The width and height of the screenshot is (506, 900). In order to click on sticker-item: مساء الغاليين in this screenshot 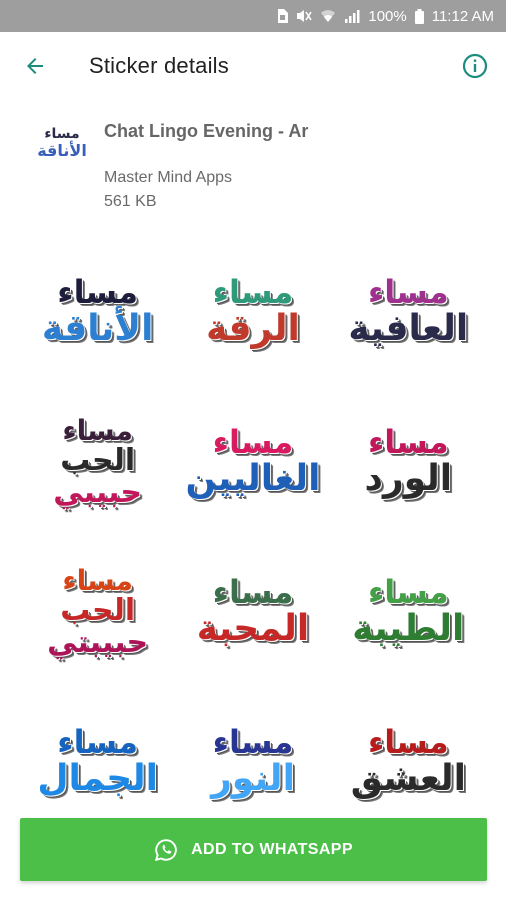, I will do `click(252, 462)`.